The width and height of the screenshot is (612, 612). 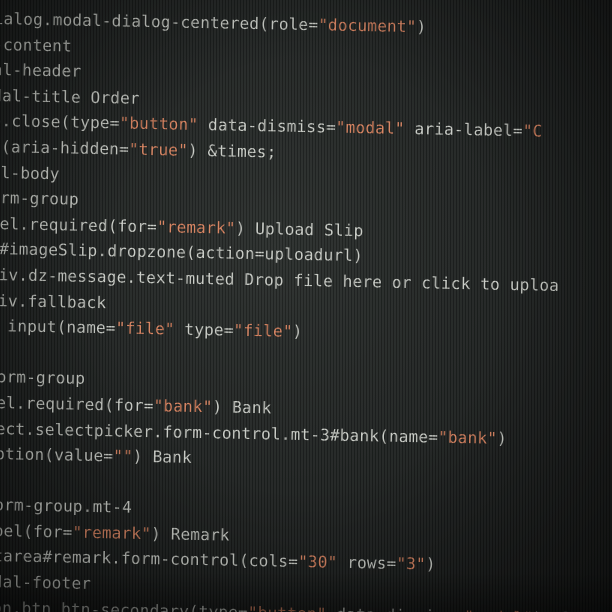 I want to click on code-token: form-group, so click(x=43, y=378).